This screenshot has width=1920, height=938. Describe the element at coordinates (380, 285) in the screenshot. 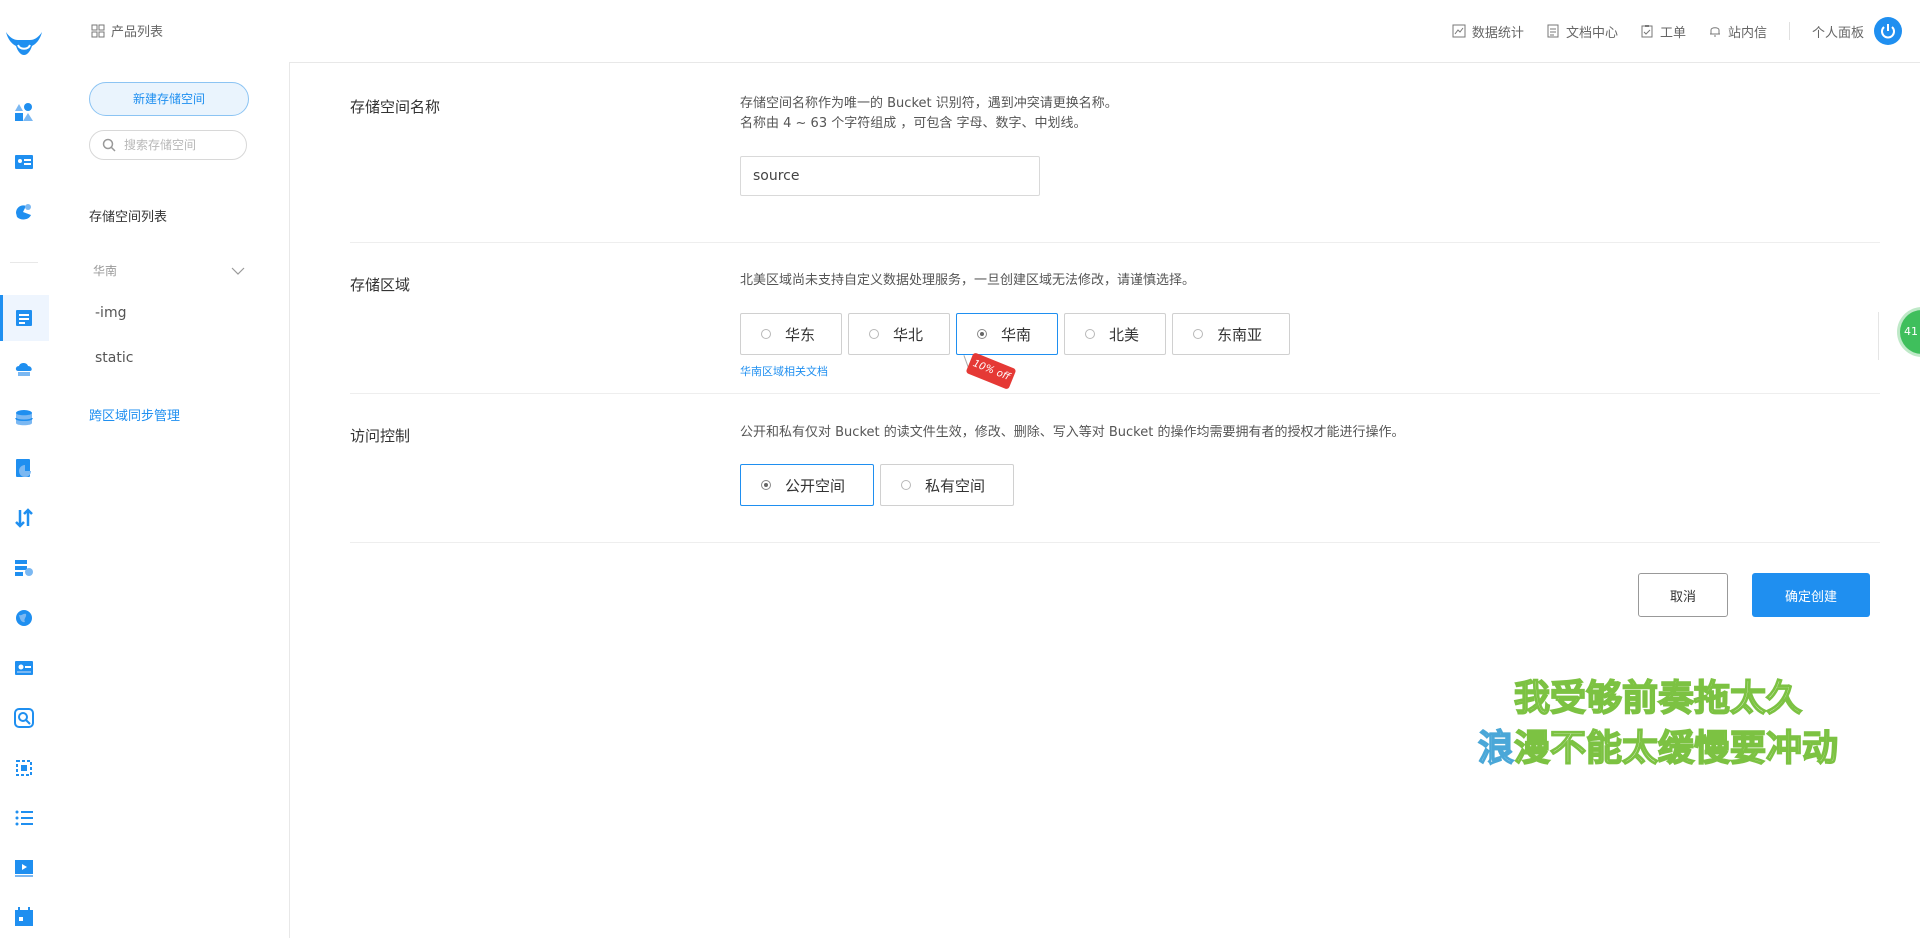

I see `region-label: 存储区域` at that location.